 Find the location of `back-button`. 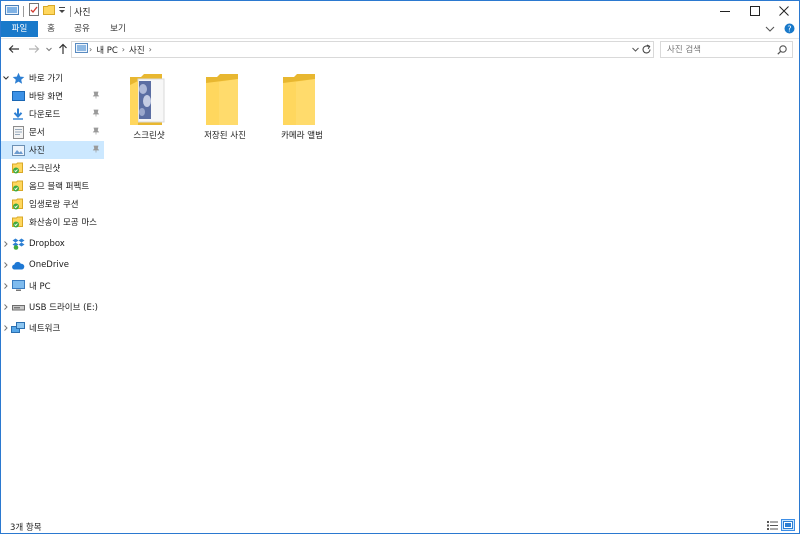

back-button is located at coordinates (14, 49).